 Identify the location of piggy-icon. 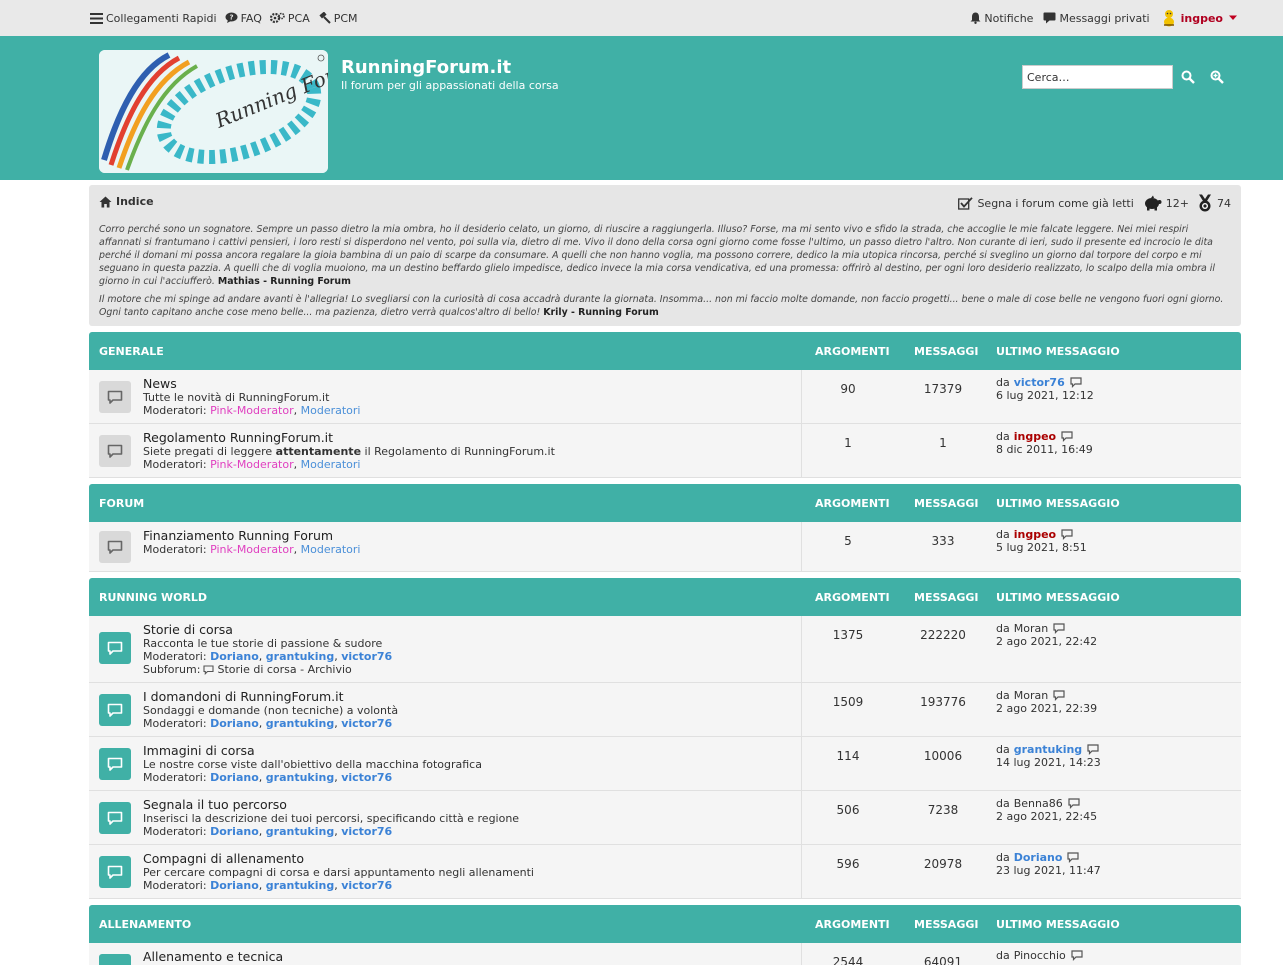
(1153, 203).